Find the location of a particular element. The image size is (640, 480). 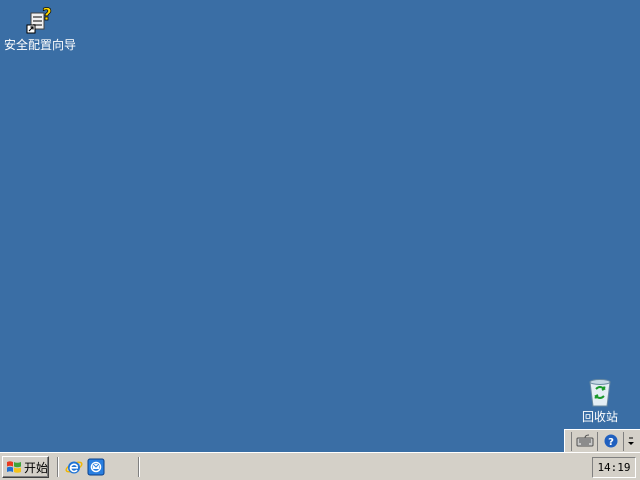

desktop-icon-label: 安全配置向导 is located at coordinates (39, 45).